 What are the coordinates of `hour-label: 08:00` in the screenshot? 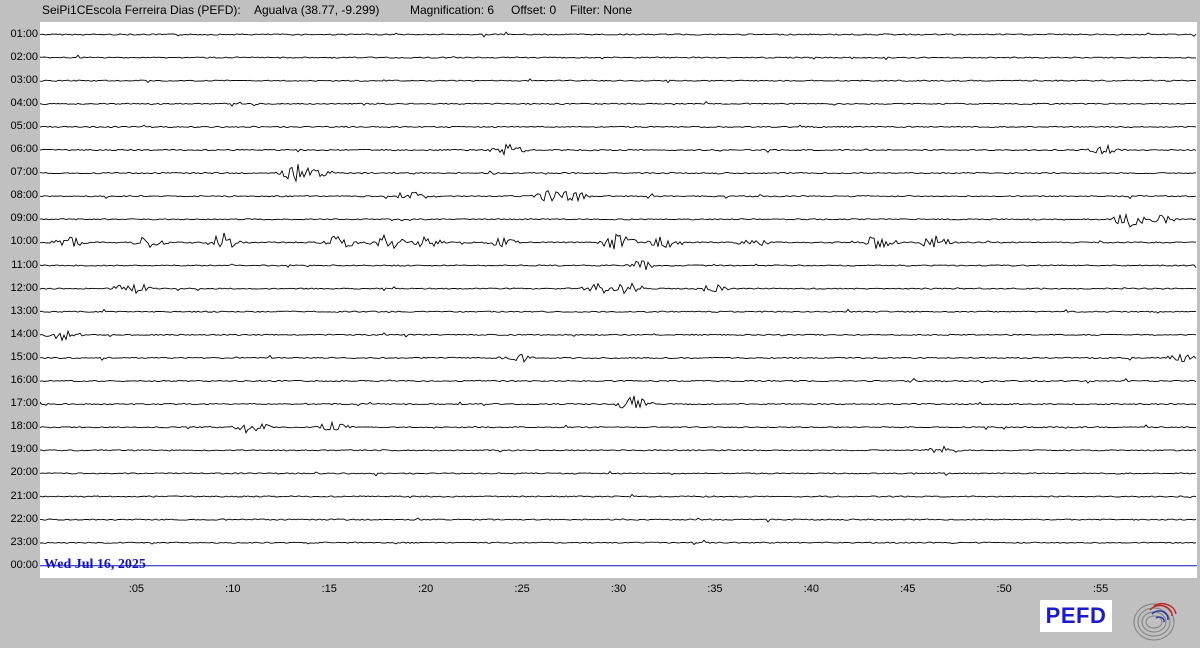 It's located at (24, 195).